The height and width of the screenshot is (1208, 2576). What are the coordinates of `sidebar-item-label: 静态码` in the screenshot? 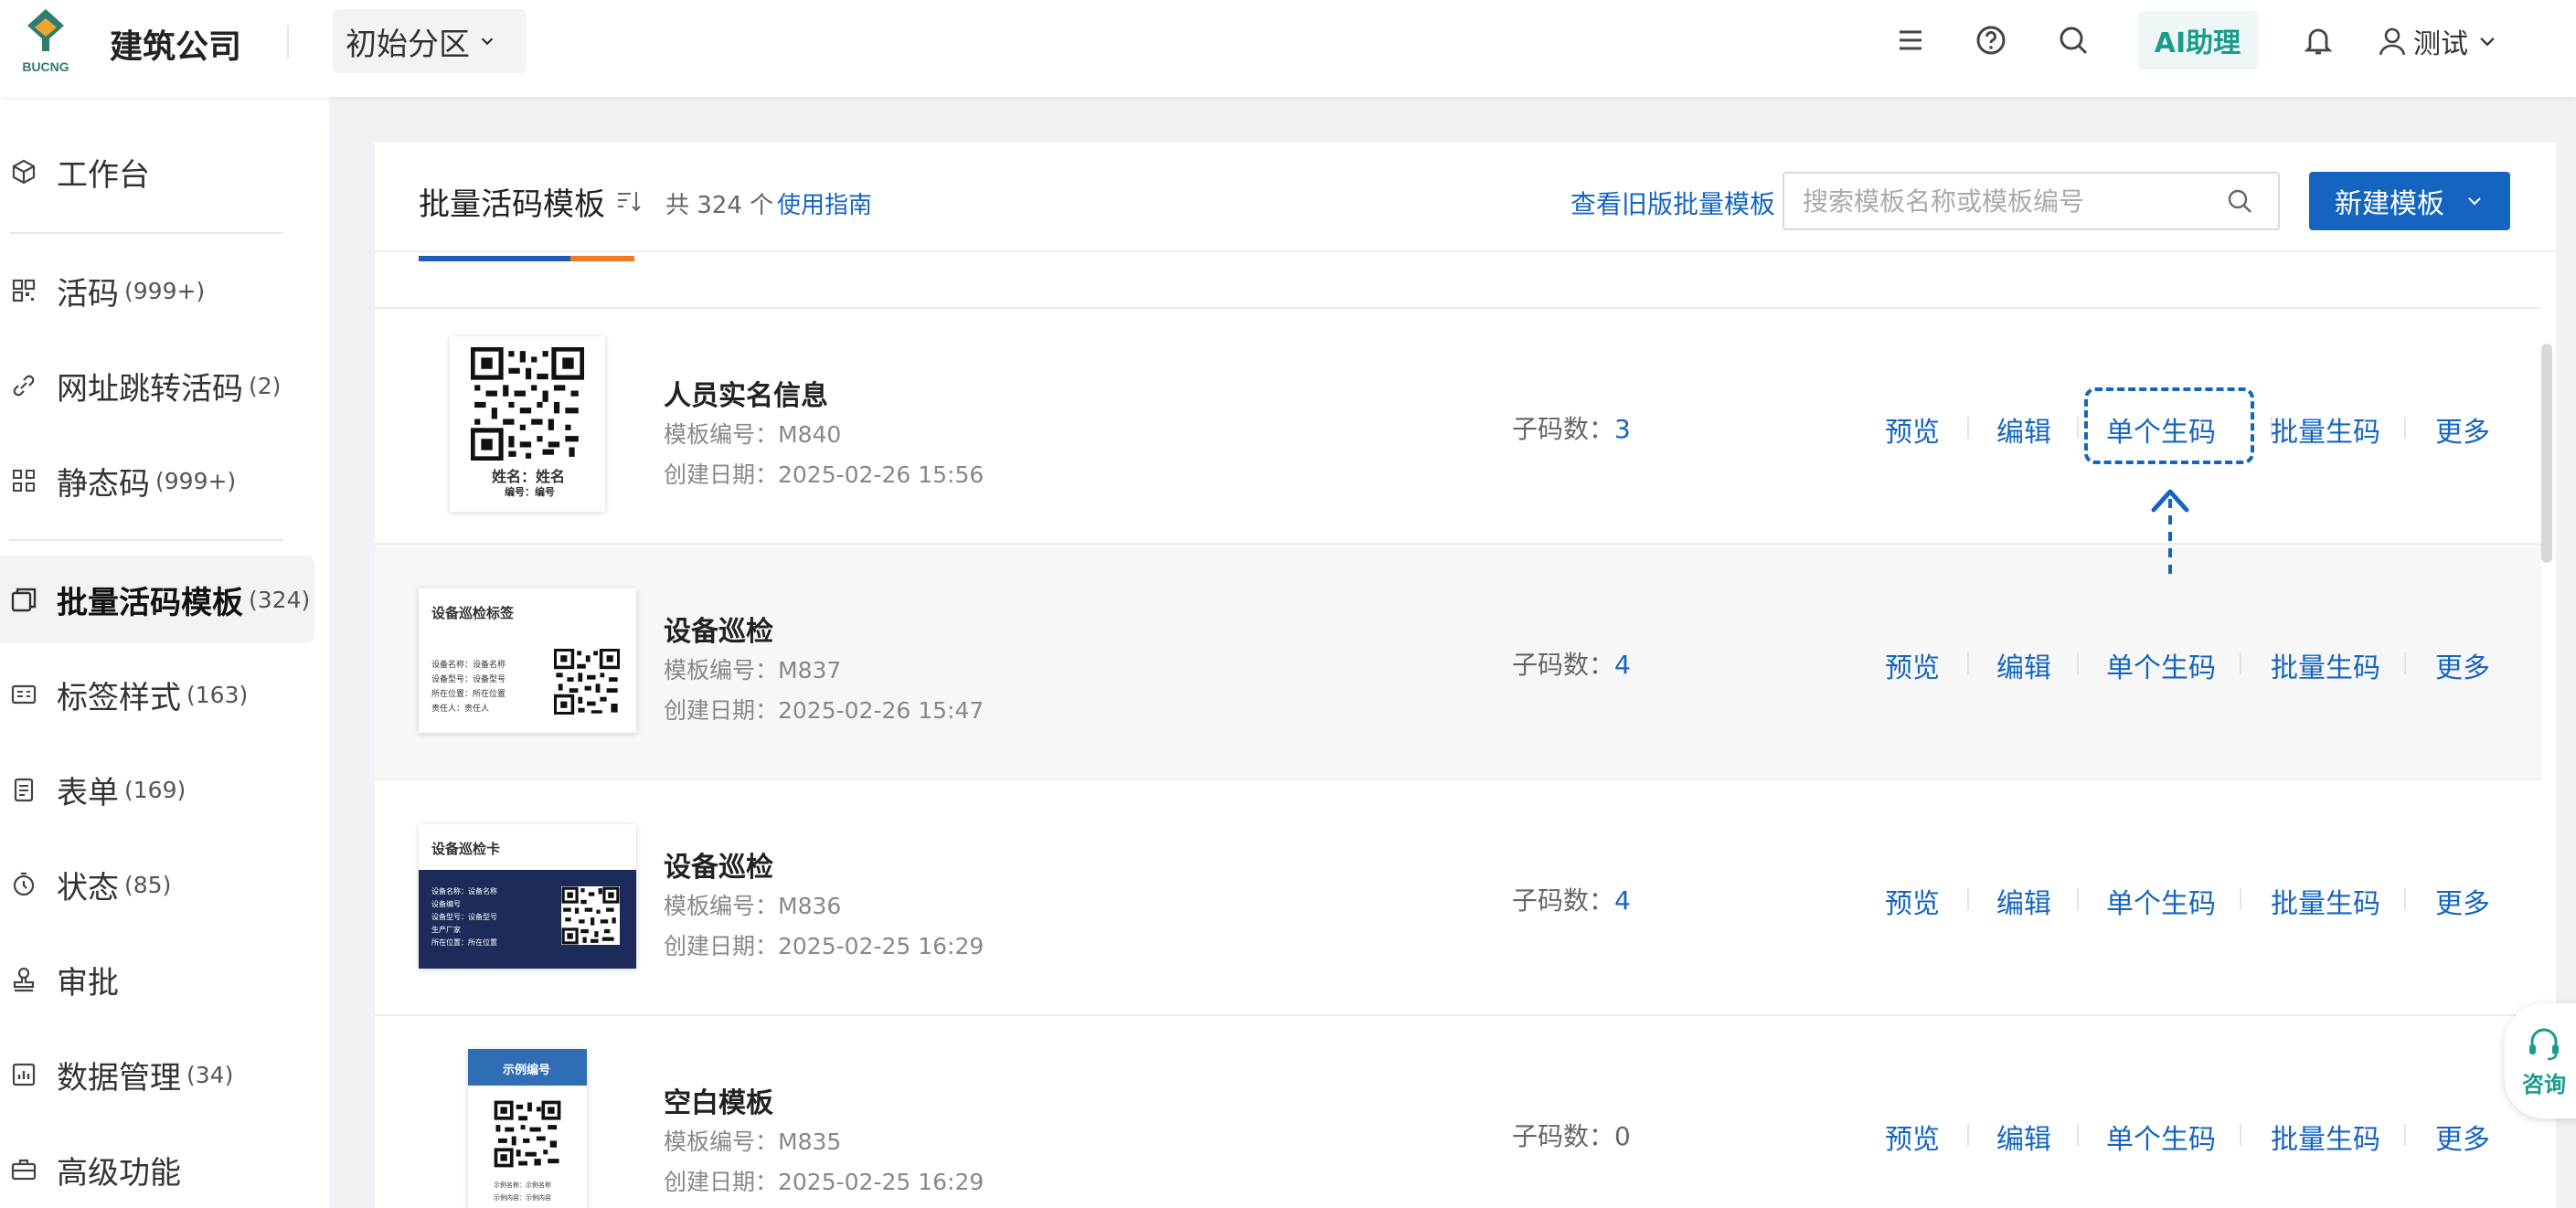 It's located at (103, 484).